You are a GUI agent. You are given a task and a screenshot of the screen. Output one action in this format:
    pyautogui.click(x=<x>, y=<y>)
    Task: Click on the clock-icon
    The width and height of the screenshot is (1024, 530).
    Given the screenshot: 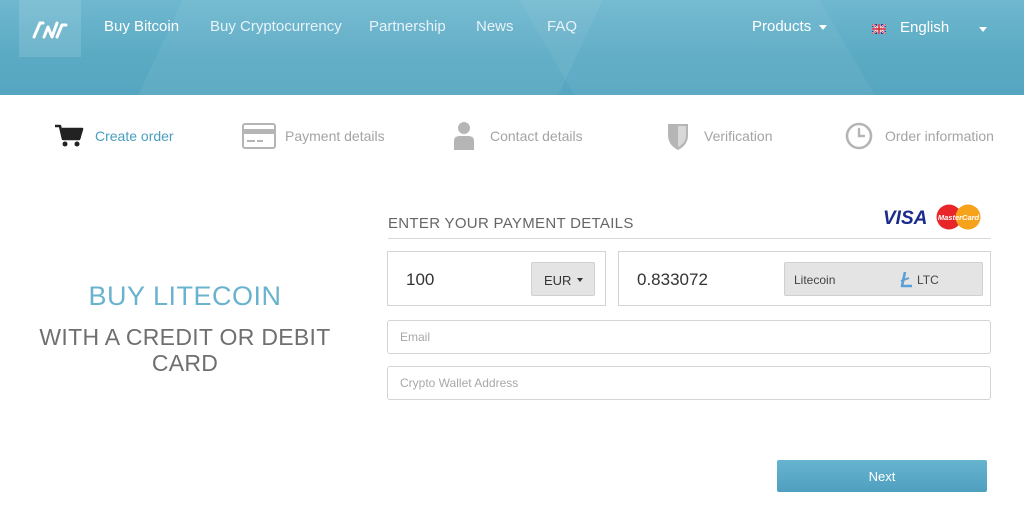 What is the action you would take?
    pyautogui.click(x=859, y=136)
    